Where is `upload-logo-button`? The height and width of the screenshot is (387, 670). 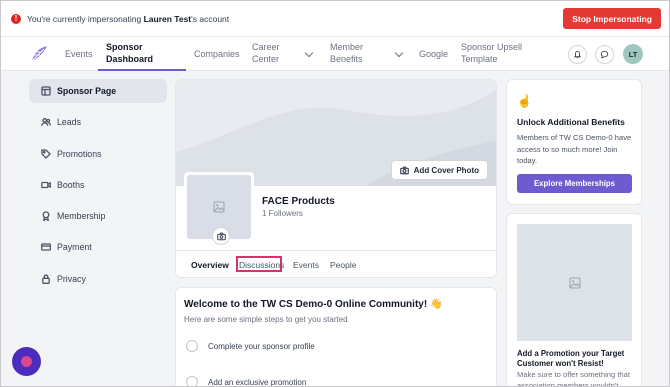 upload-logo-button is located at coordinates (221, 236).